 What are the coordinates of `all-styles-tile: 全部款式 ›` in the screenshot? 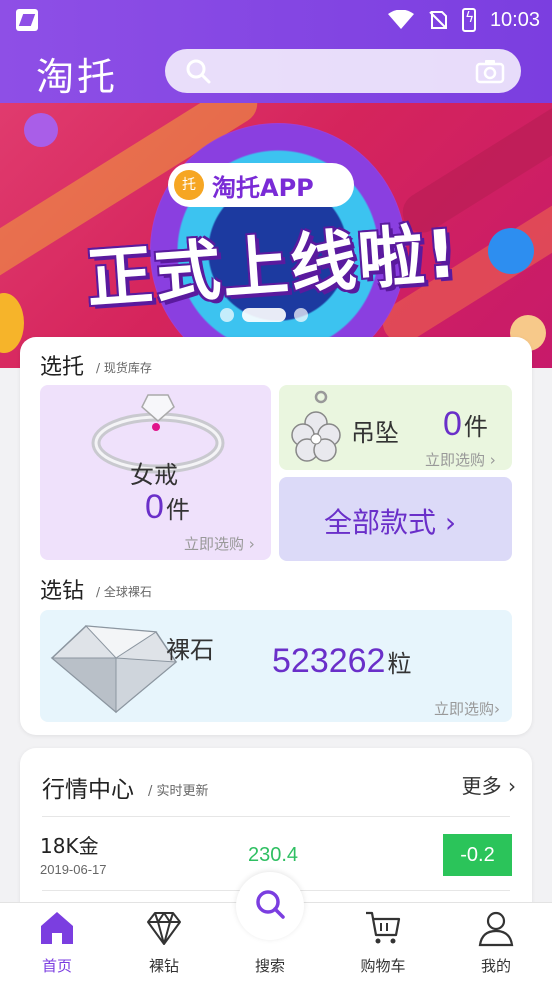 It's located at (395, 519).